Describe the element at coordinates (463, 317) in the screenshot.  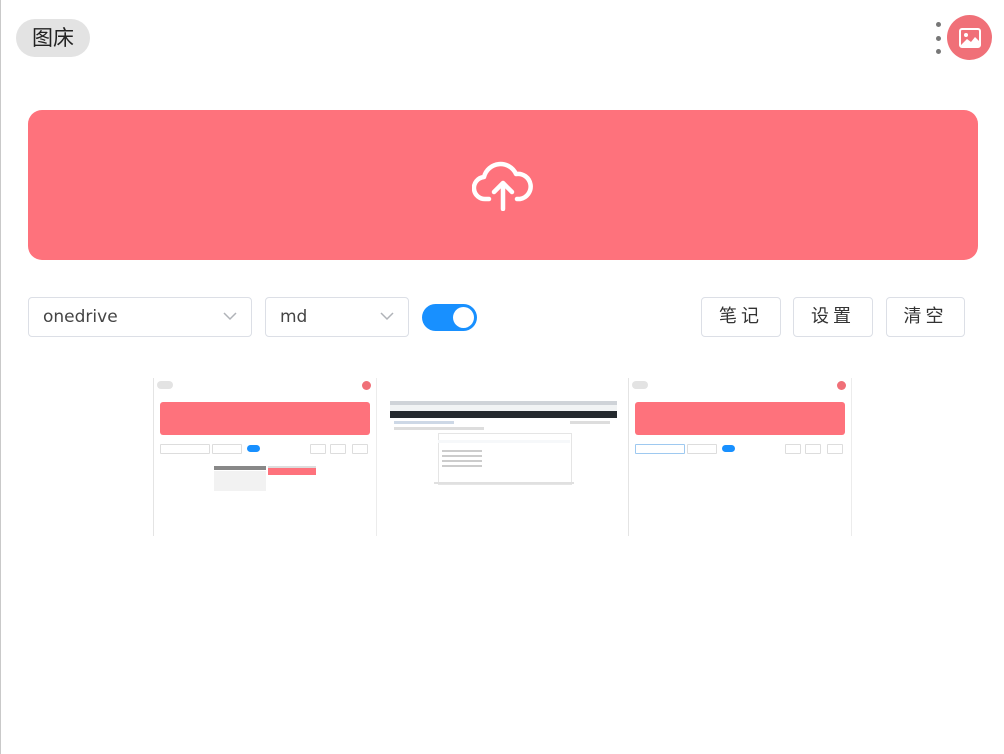
I see `toggle-knob` at that location.